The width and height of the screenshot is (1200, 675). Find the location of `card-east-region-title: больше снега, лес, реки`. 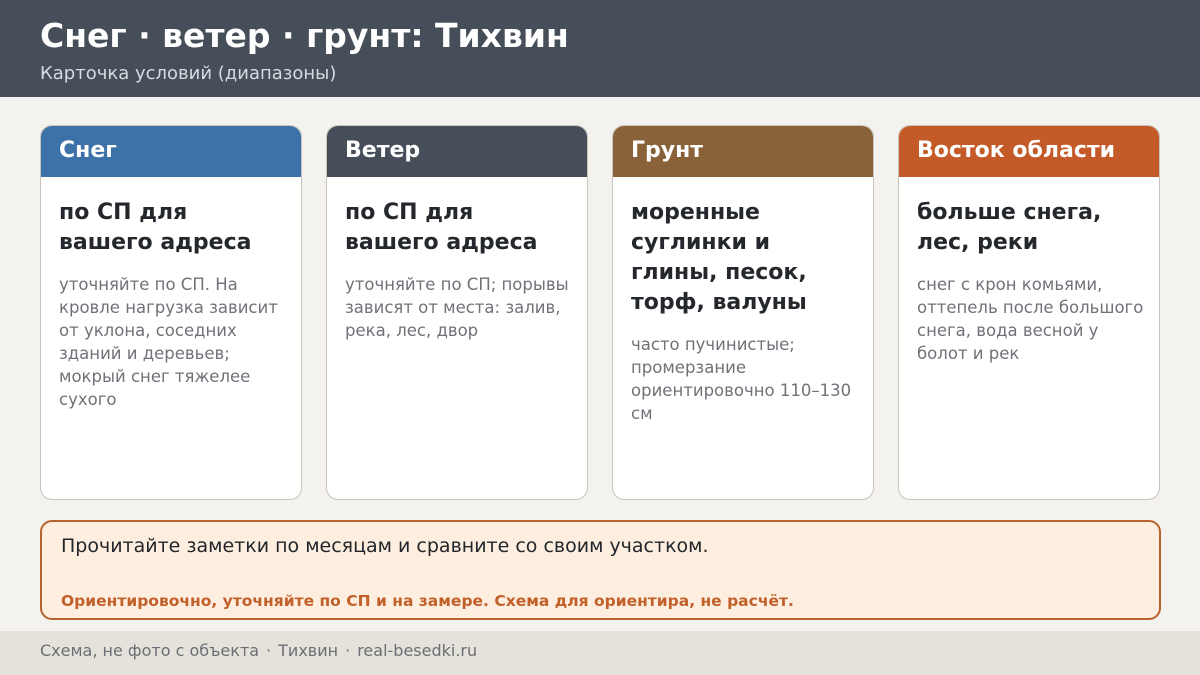

card-east-region-title: больше снега, лес, реки is located at coordinates (1009, 227).